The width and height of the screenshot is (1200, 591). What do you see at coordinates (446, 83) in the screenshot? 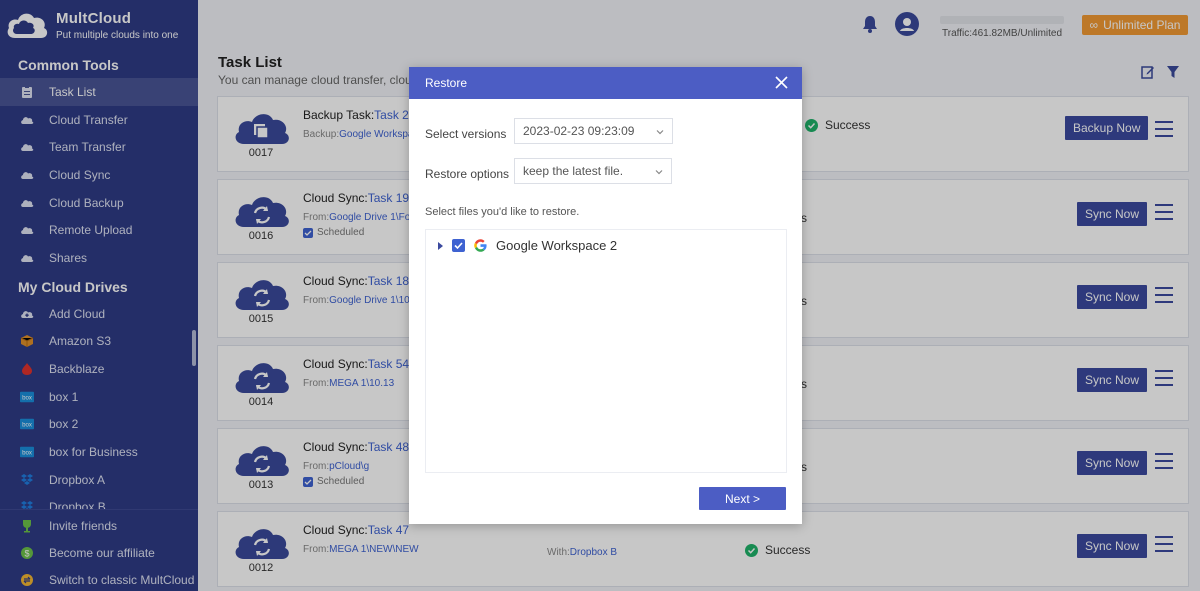
I see `dialog-title: Restore` at bounding box center [446, 83].